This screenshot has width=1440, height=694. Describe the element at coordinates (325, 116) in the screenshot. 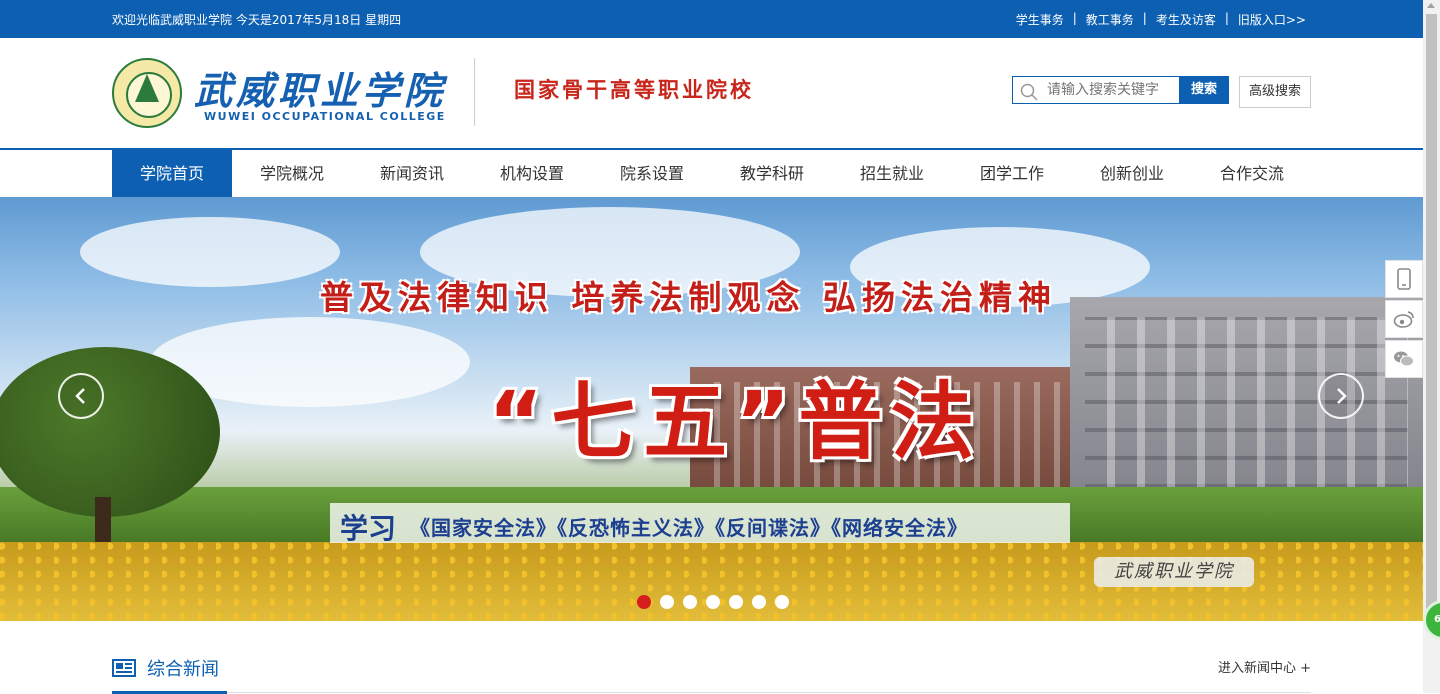

I see `school-name-en: WUWEI OCCUPATIONAL COLLEGE` at that location.